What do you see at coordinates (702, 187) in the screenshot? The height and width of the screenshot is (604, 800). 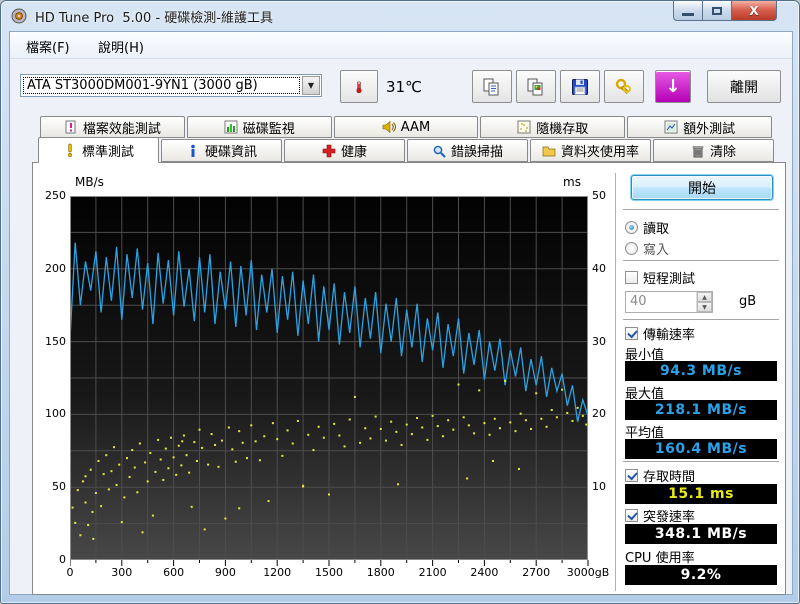 I see `start-button: 開始` at bounding box center [702, 187].